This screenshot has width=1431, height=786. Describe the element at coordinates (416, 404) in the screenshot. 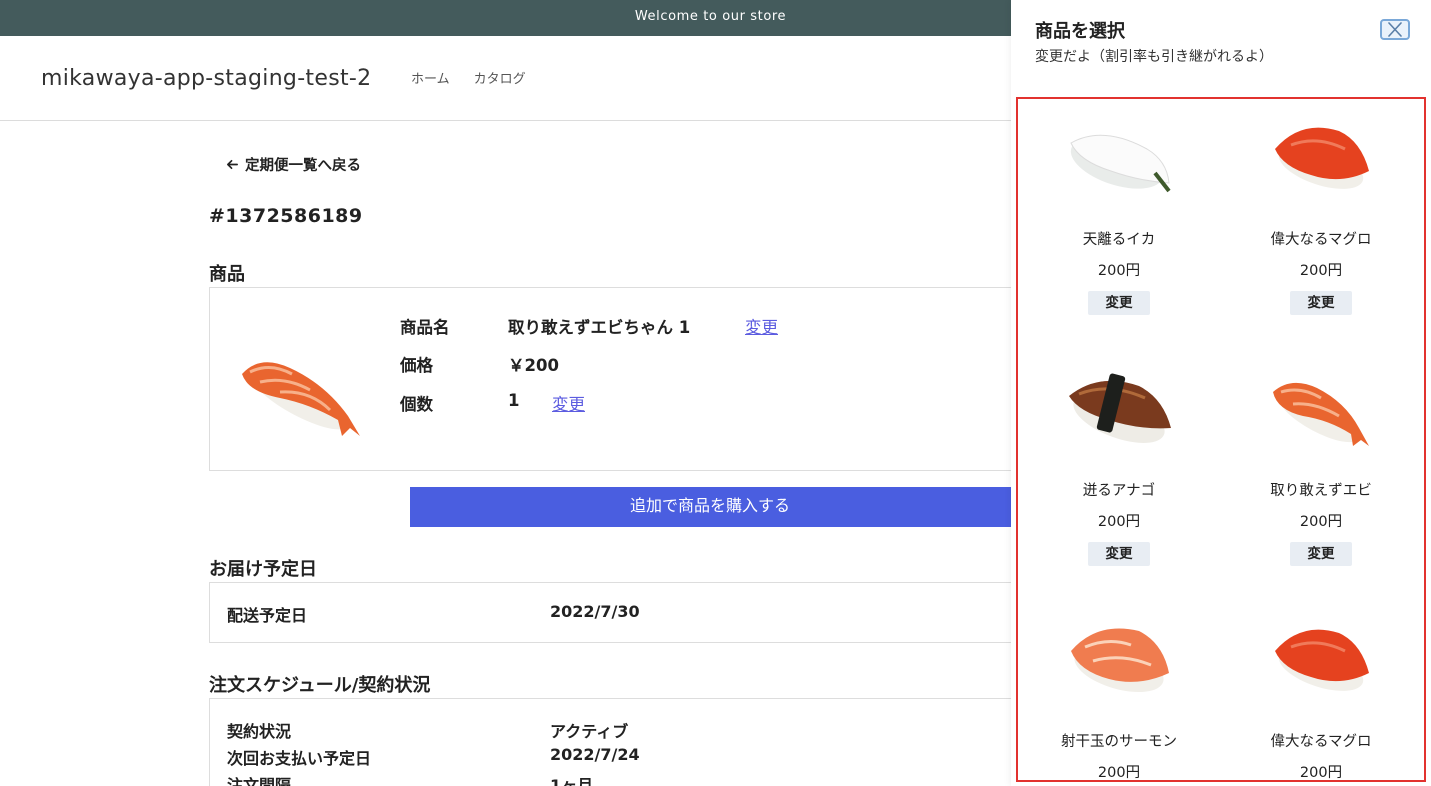

I see `product-qty-label: 個数` at that location.